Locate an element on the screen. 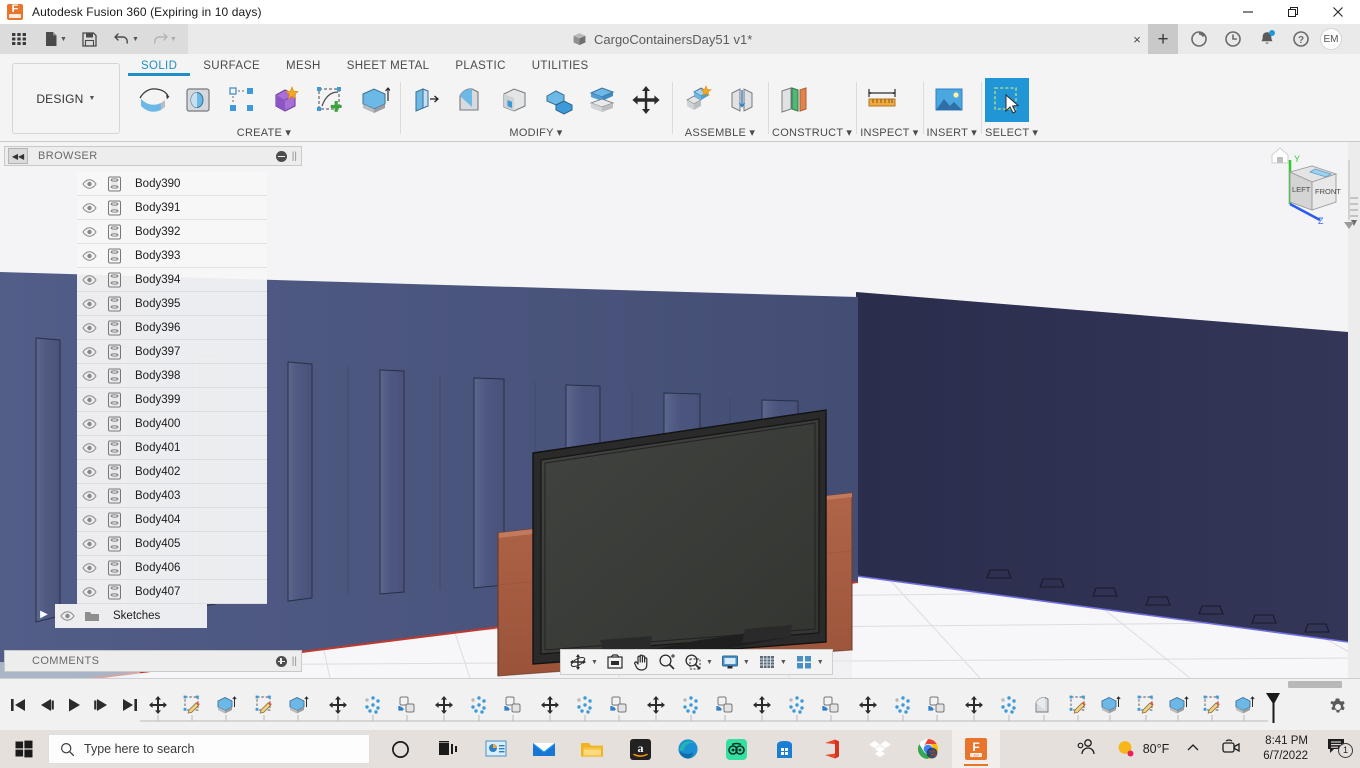  powerpoint-icon is located at coordinates (496, 749).